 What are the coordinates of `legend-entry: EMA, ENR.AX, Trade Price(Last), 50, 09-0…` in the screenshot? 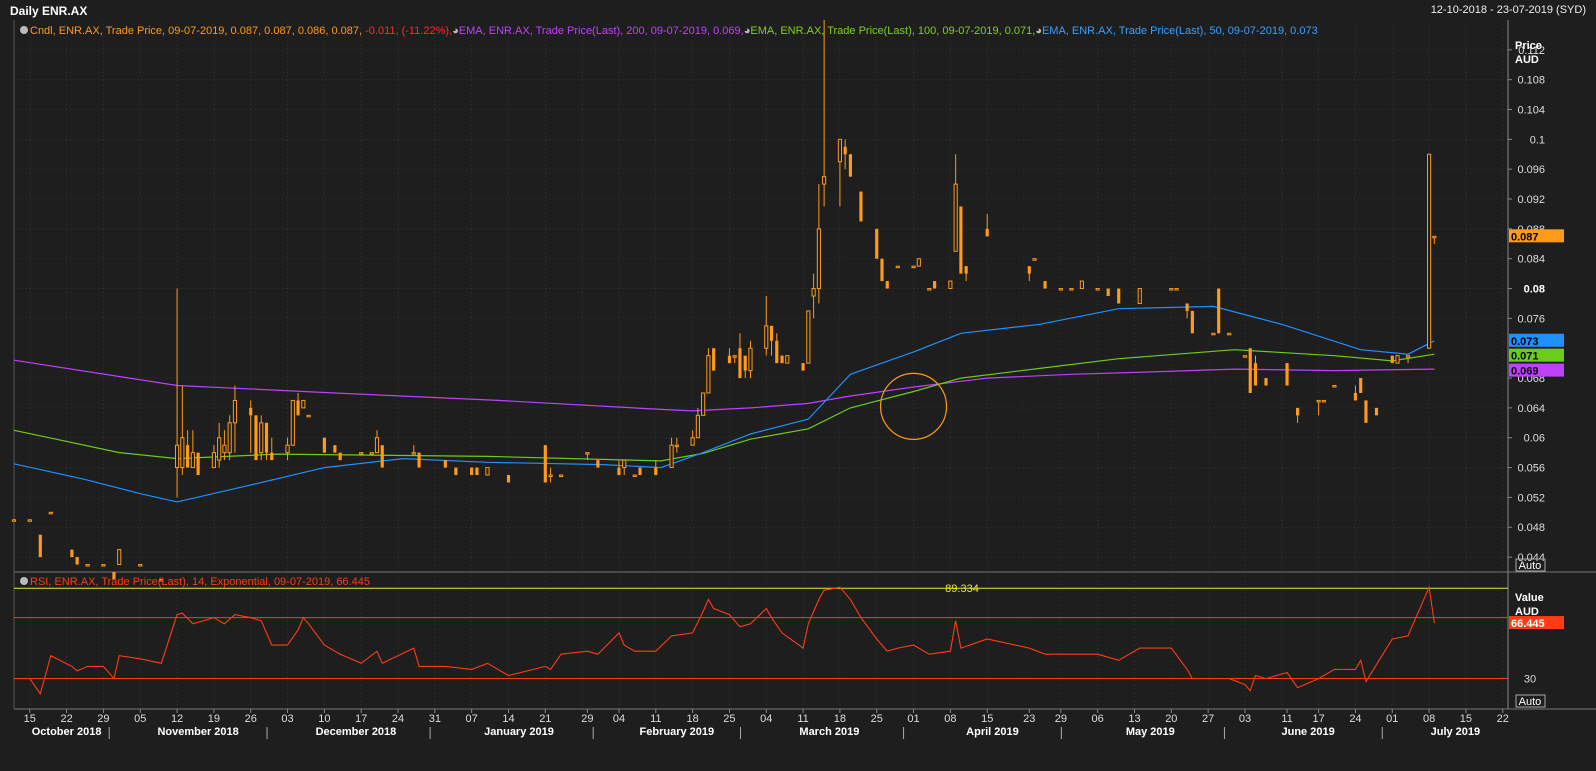 It's located at (1180, 31).